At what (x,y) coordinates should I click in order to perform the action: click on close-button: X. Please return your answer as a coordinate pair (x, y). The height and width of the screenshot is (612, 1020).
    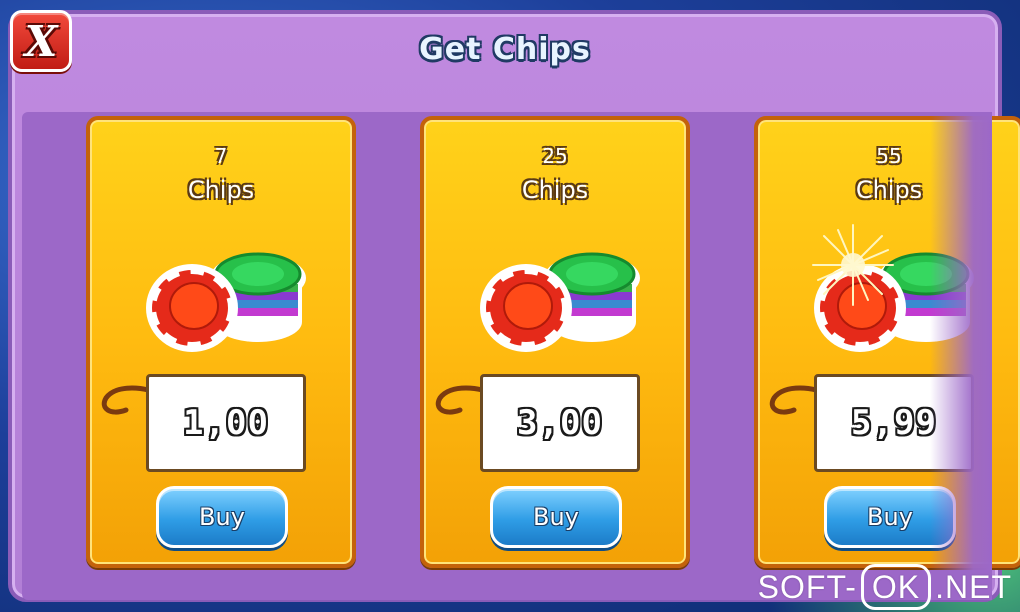
    Looking at the image, I should click on (41, 41).